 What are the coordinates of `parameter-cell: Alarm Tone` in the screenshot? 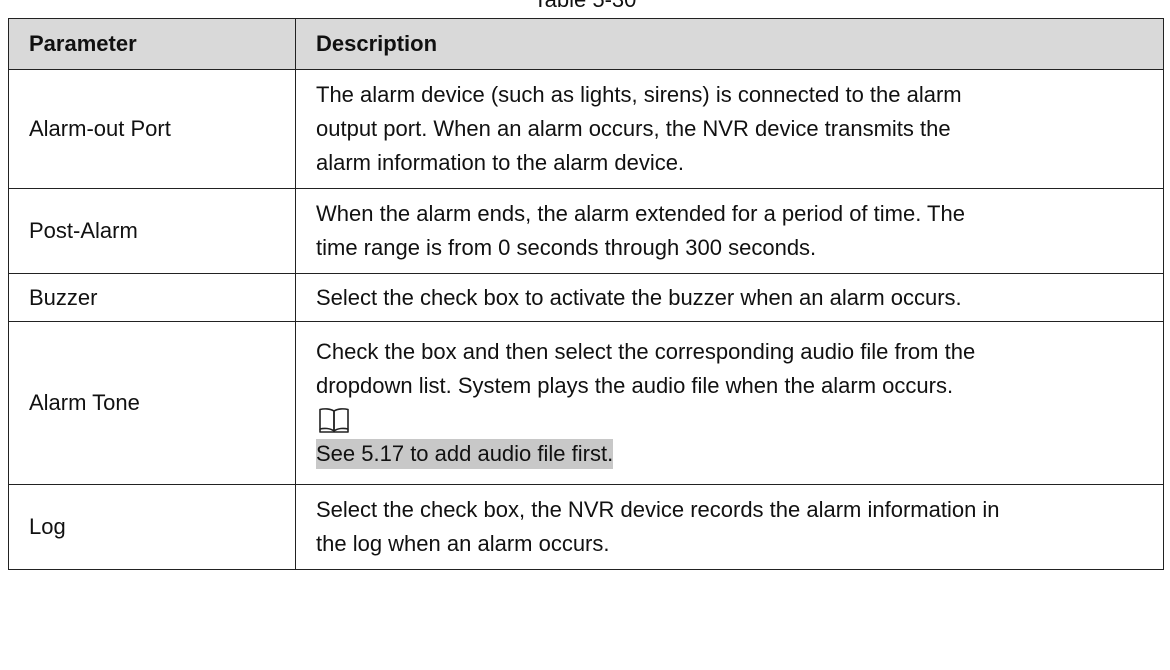 It's located at (152, 403).